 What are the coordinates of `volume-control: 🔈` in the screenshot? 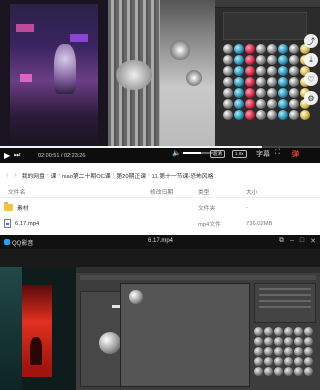 It's located at (192, 153).